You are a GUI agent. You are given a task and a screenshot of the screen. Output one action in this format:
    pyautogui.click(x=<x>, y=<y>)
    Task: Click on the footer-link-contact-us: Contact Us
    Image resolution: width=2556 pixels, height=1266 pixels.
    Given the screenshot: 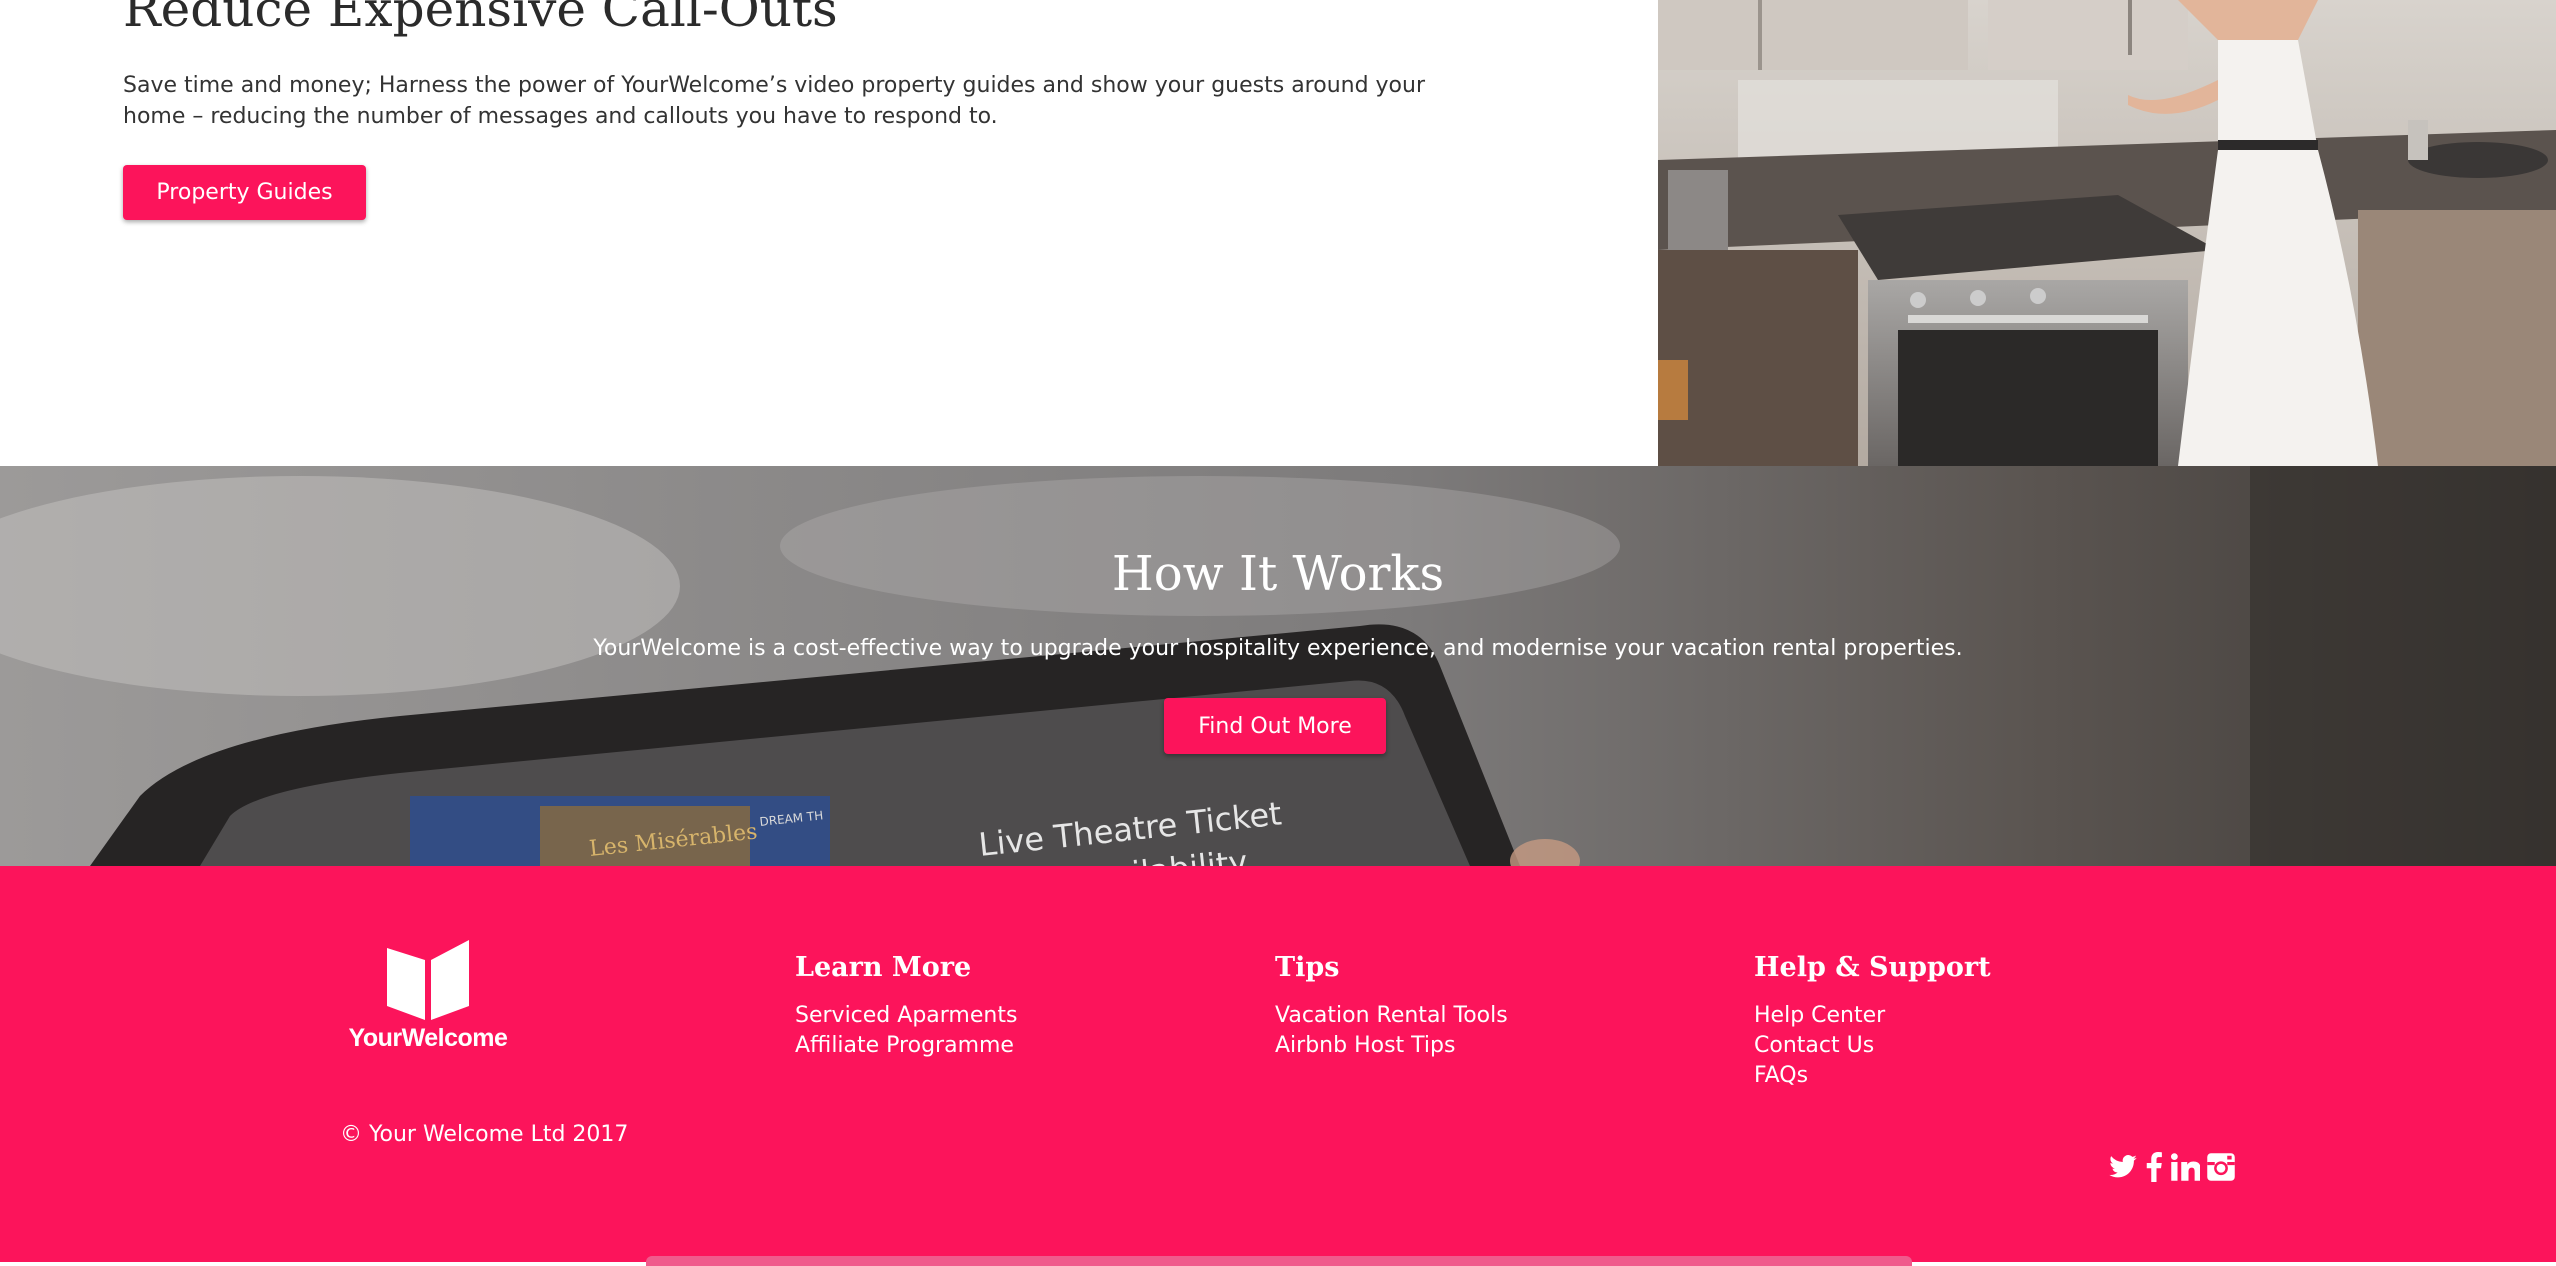 What is the action you would take?
    pyautogui.click(x=1872, y=1046)
    